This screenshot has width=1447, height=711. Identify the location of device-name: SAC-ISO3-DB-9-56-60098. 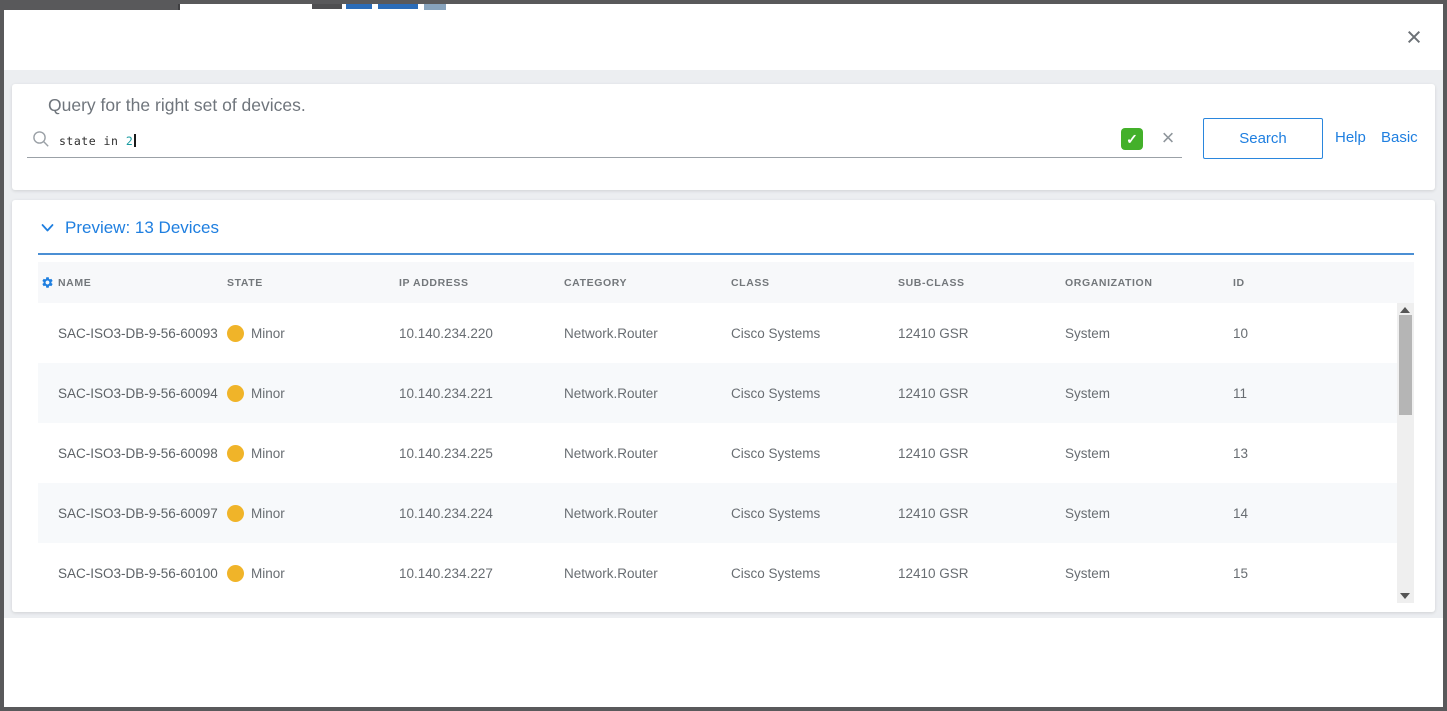
(138, 453).